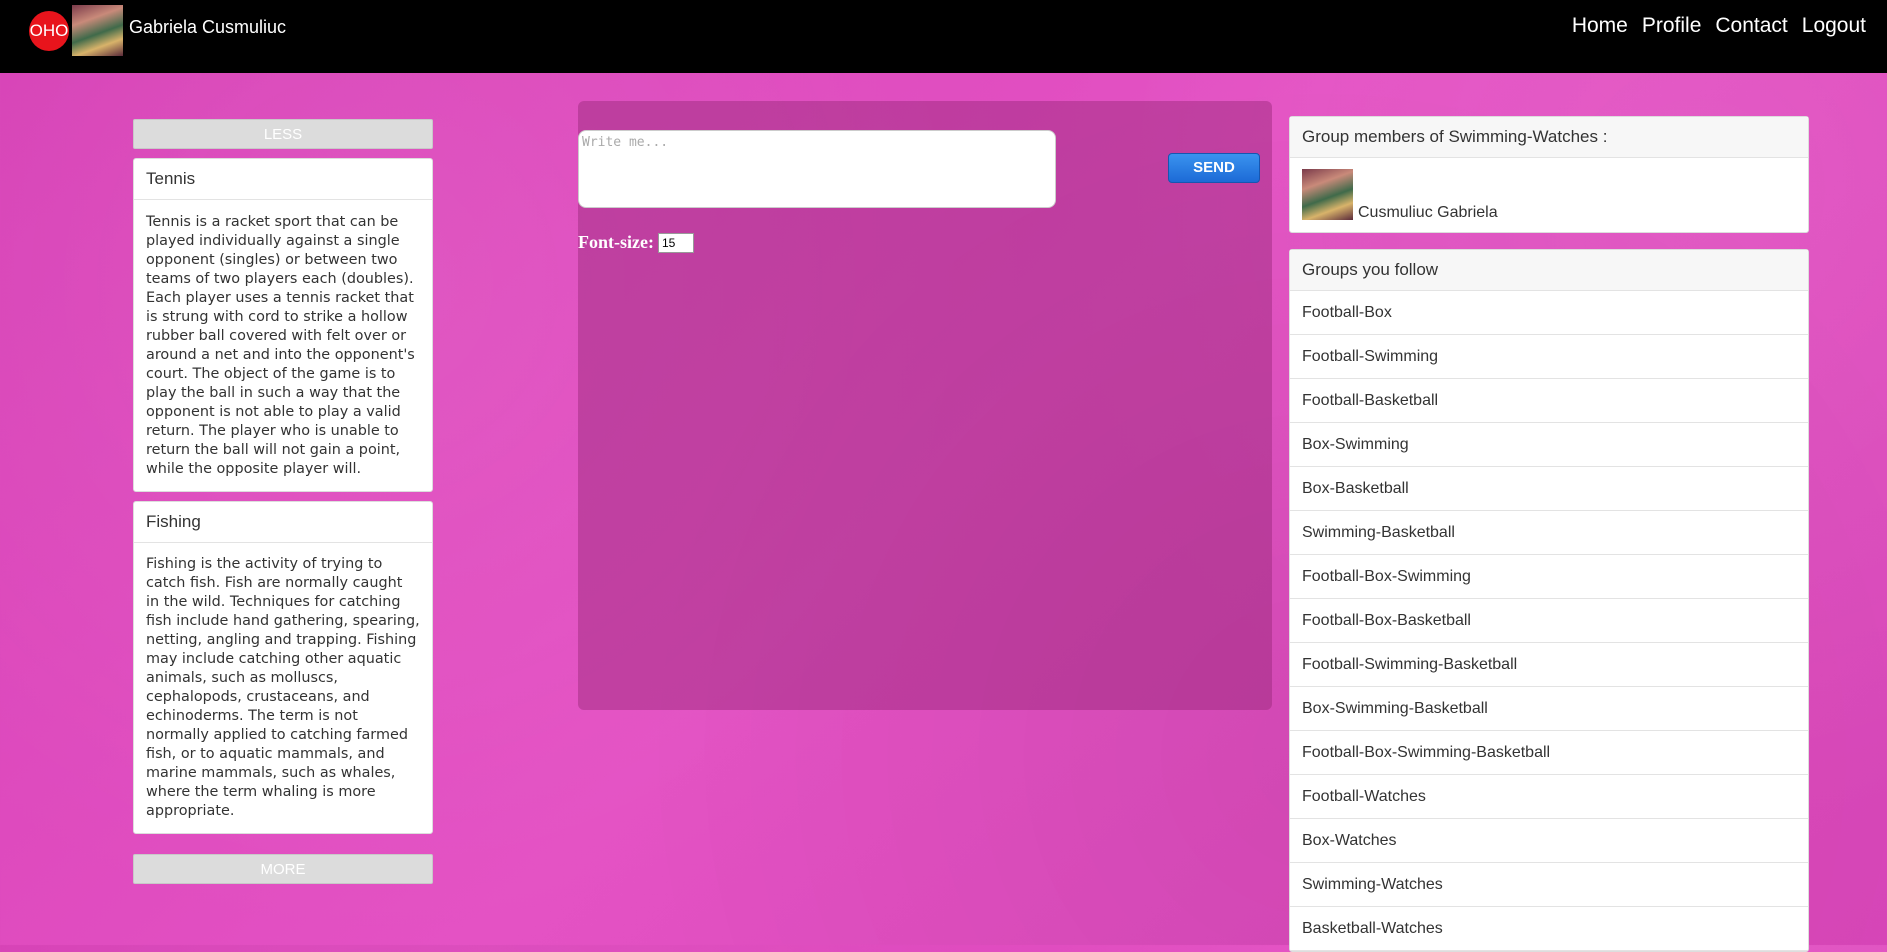 This screenshot has height=952, width=1887. Describe the element at coordinates (1428, 213) in the screenshot. I see `member-name: Cusmuliuc Gabriela` at that location.